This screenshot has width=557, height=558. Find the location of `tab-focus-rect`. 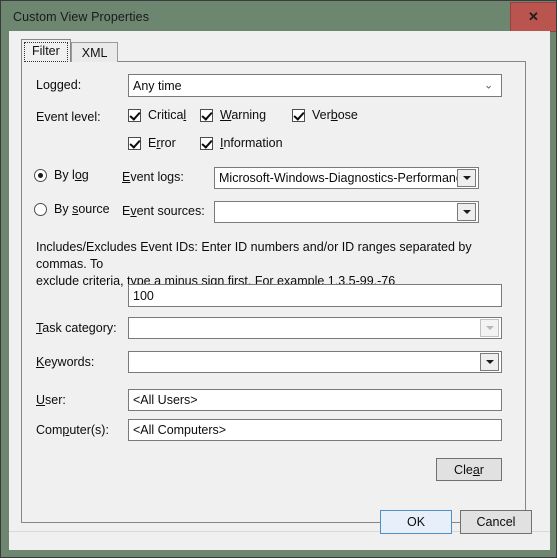

tab-focus-rect is located at coordinates (46, 52).